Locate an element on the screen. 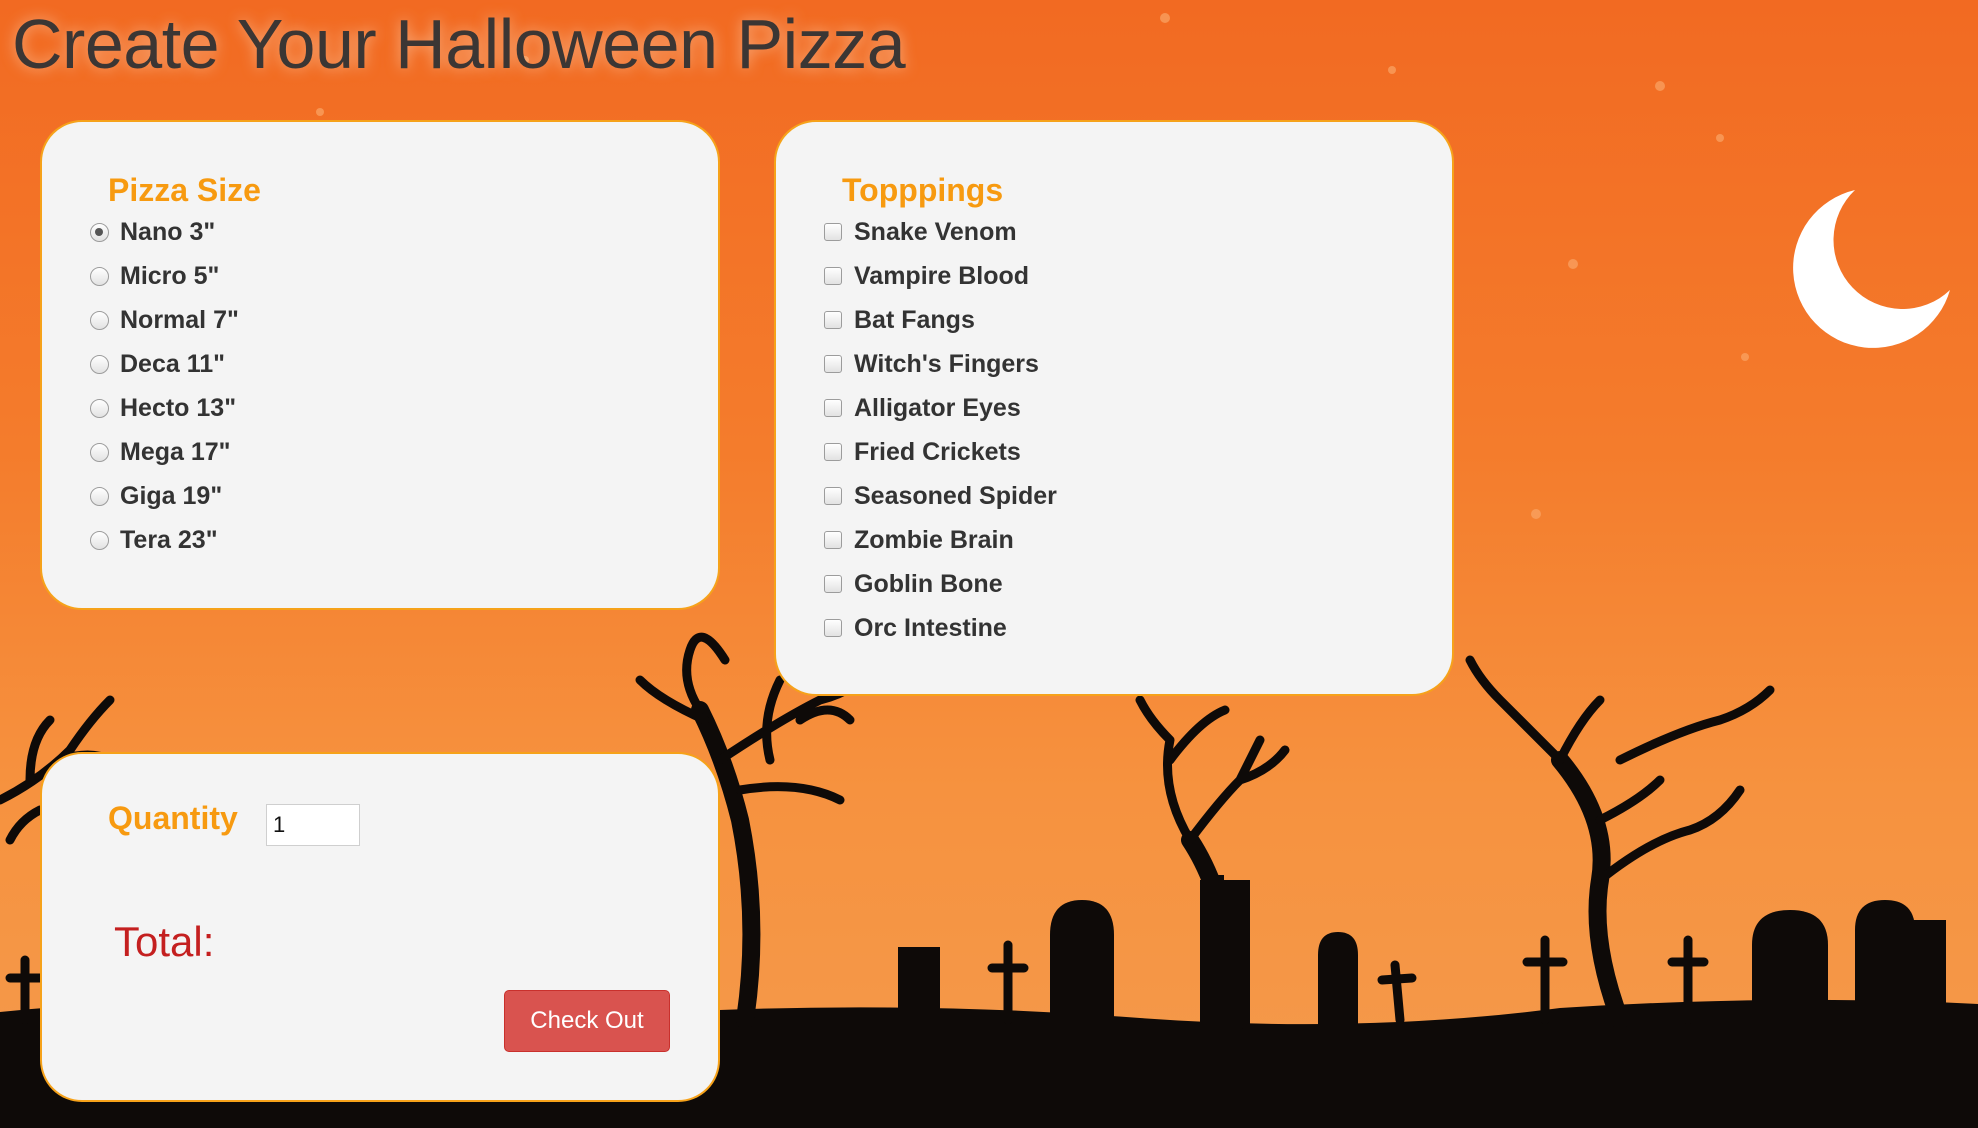 The height and width of the screenshot is (1128, 1978). topping-option-label: Alligator Eyes is located at coordinates (937, 407).